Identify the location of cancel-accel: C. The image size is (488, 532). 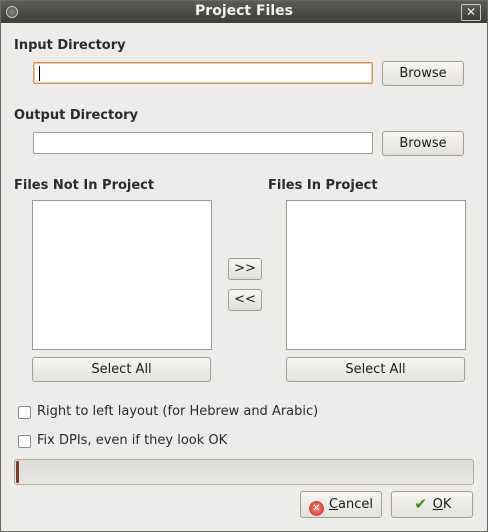
(333, 504).